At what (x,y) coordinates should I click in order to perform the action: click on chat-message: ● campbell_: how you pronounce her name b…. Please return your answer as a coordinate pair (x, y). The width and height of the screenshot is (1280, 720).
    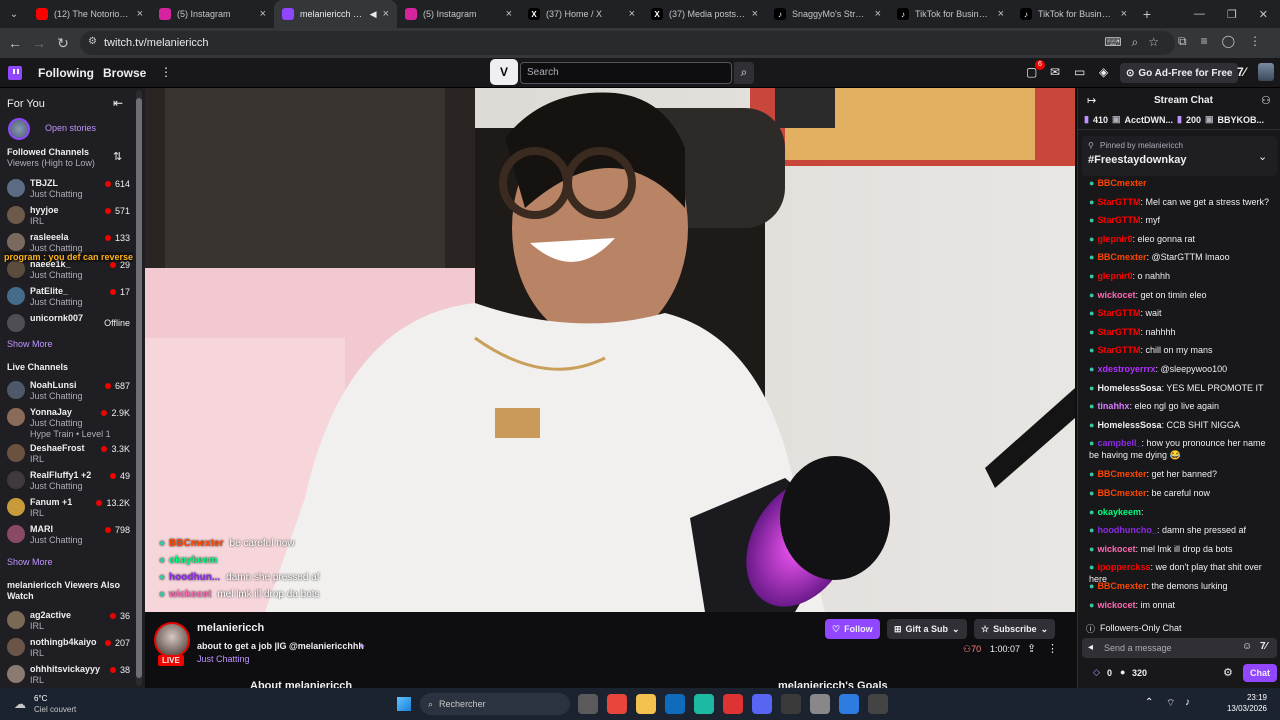
    Looking at the image, I should click on (1182, 449).